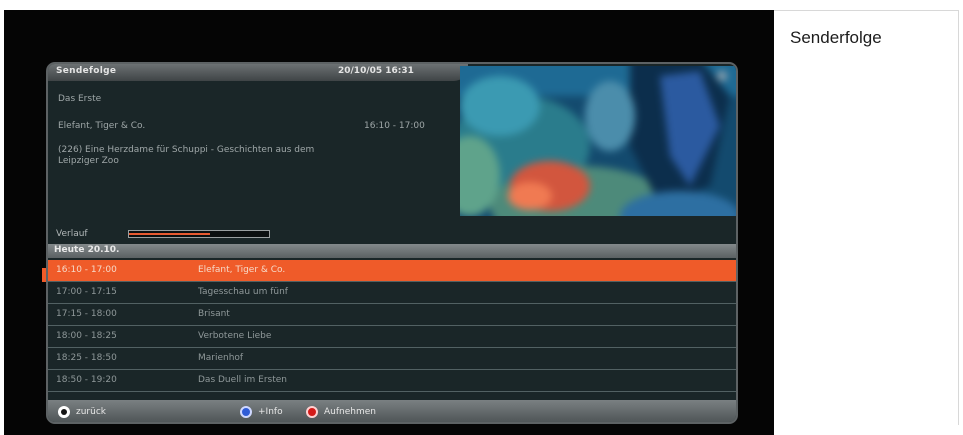  I want to click on schedule-row: 18:00 - 18:25 Verbotene Liebe, so click(392, 337).